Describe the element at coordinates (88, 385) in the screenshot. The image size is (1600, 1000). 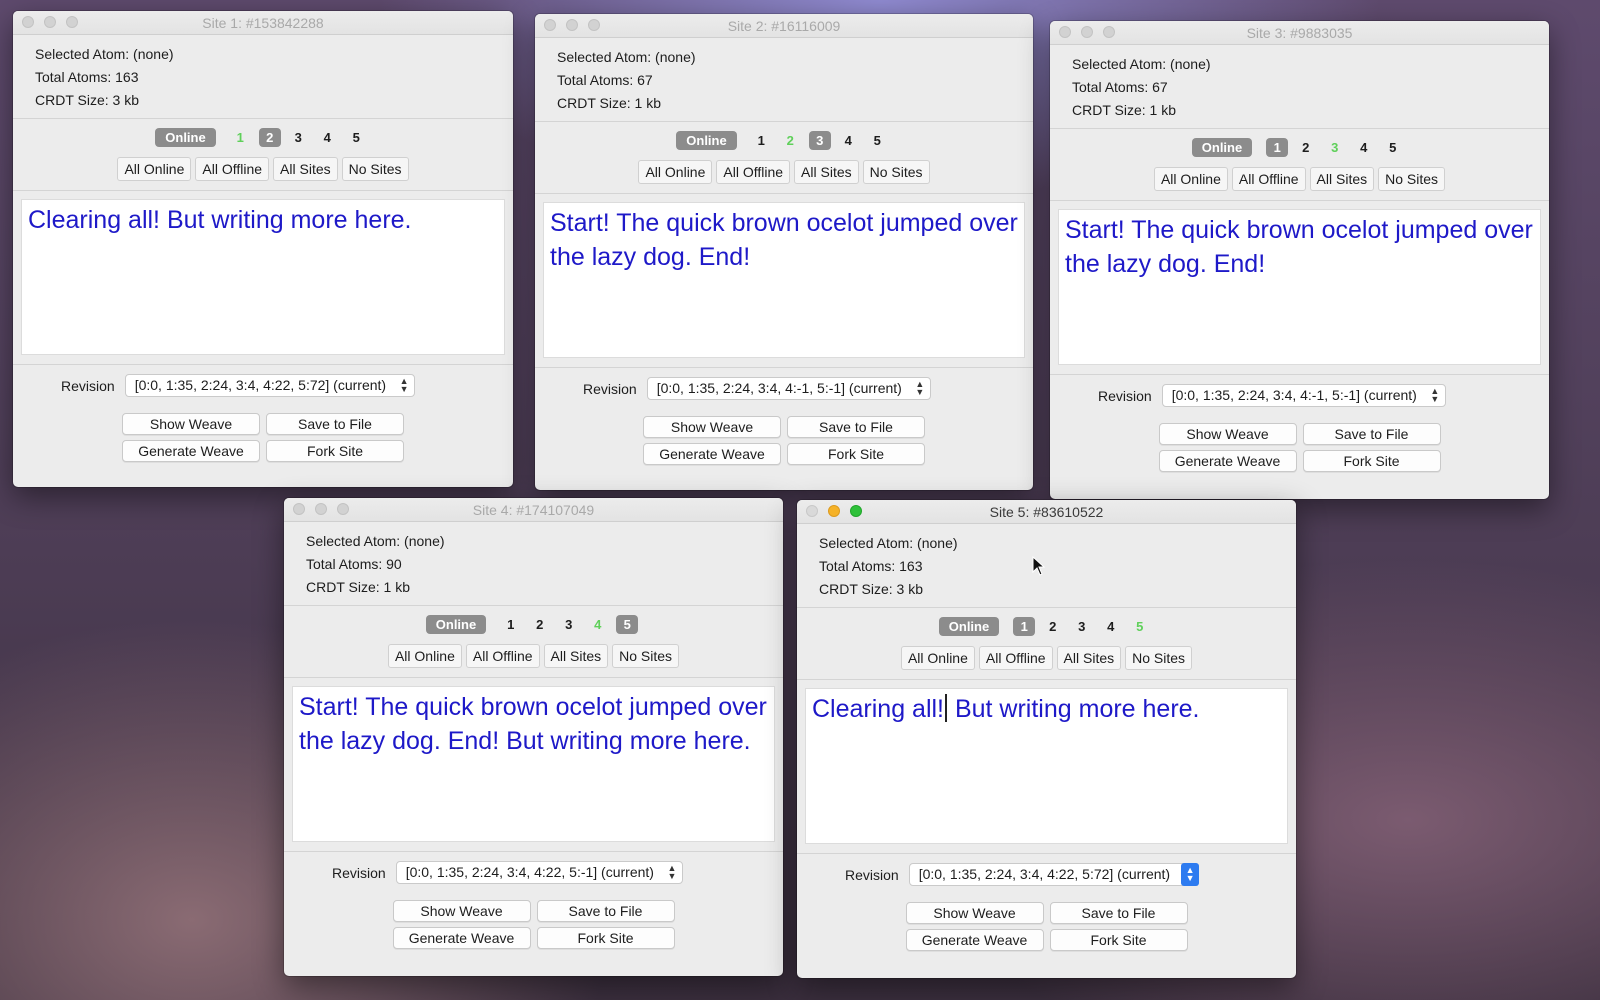
I see `revision-label: Revision` at that location.